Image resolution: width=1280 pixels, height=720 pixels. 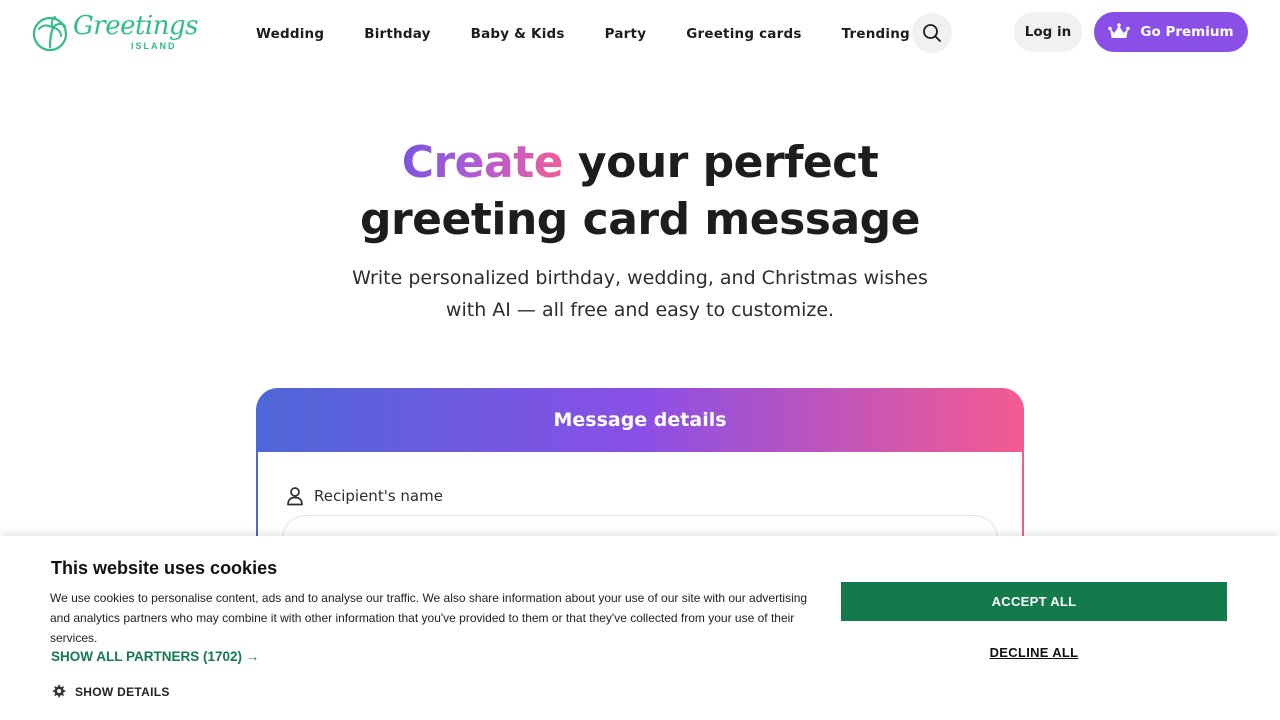 What do you see at coordinates (640, 420) in the screenshot?
I see `card-header: Message details` at bounding box center [640, 420].